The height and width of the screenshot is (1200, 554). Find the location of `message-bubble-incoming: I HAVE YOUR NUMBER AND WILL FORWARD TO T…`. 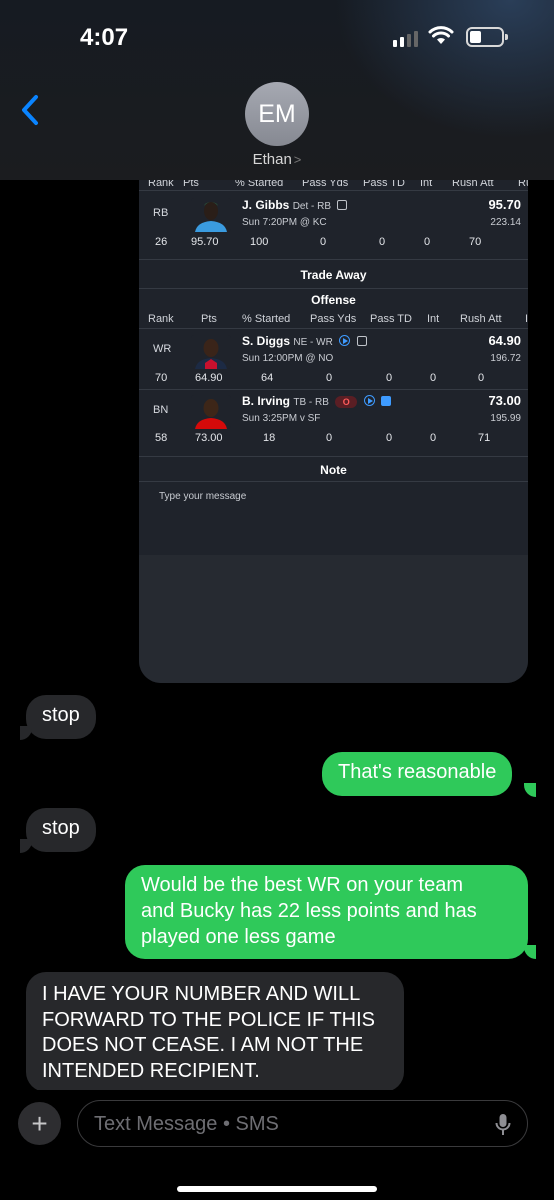

message-bubble-incoming: I HAVE YOUR NUMBER AND WILL FORWARD TO T… is located at coordinates (215, 1032).